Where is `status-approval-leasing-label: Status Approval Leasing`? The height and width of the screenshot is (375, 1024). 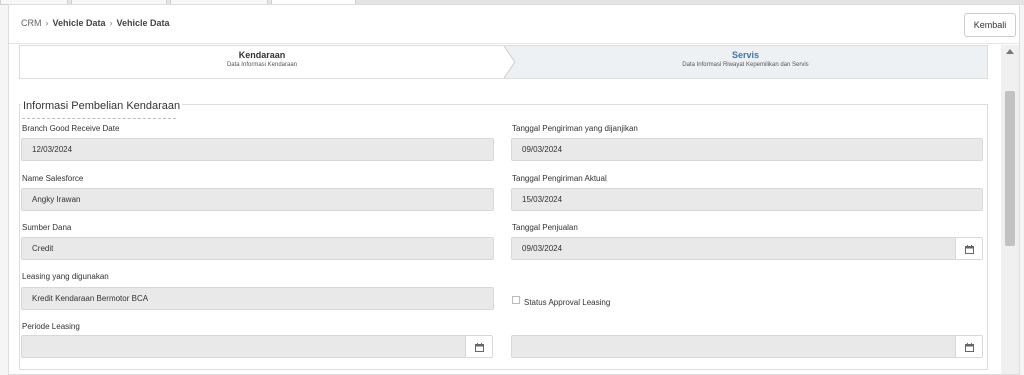
status-approval-leasing-label: Status Approval Leasing is located at coordinates (567, 302).